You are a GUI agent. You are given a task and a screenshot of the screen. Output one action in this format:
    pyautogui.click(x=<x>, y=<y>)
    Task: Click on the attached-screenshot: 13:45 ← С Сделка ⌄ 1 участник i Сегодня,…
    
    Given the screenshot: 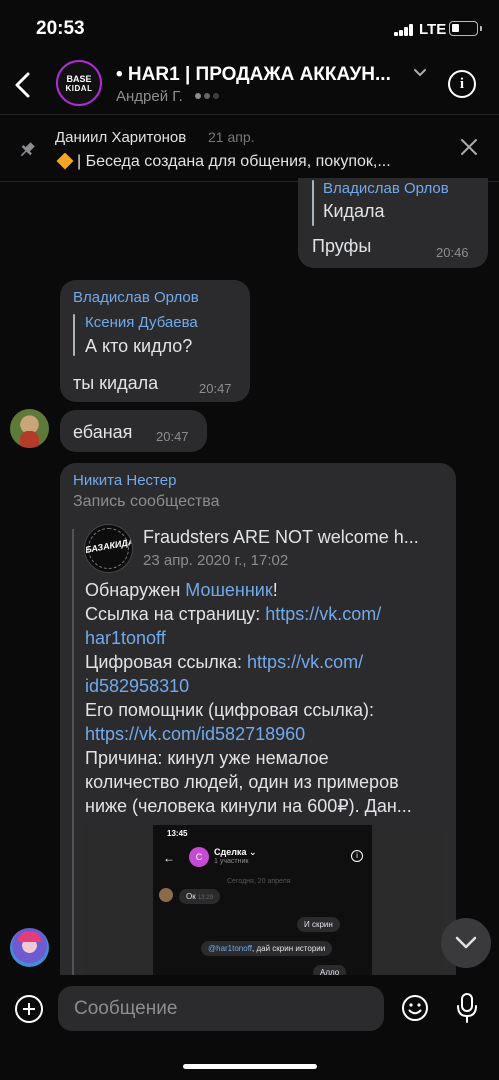 What is the action you would take?
    pyautogui.click(x=263, y=903)
    